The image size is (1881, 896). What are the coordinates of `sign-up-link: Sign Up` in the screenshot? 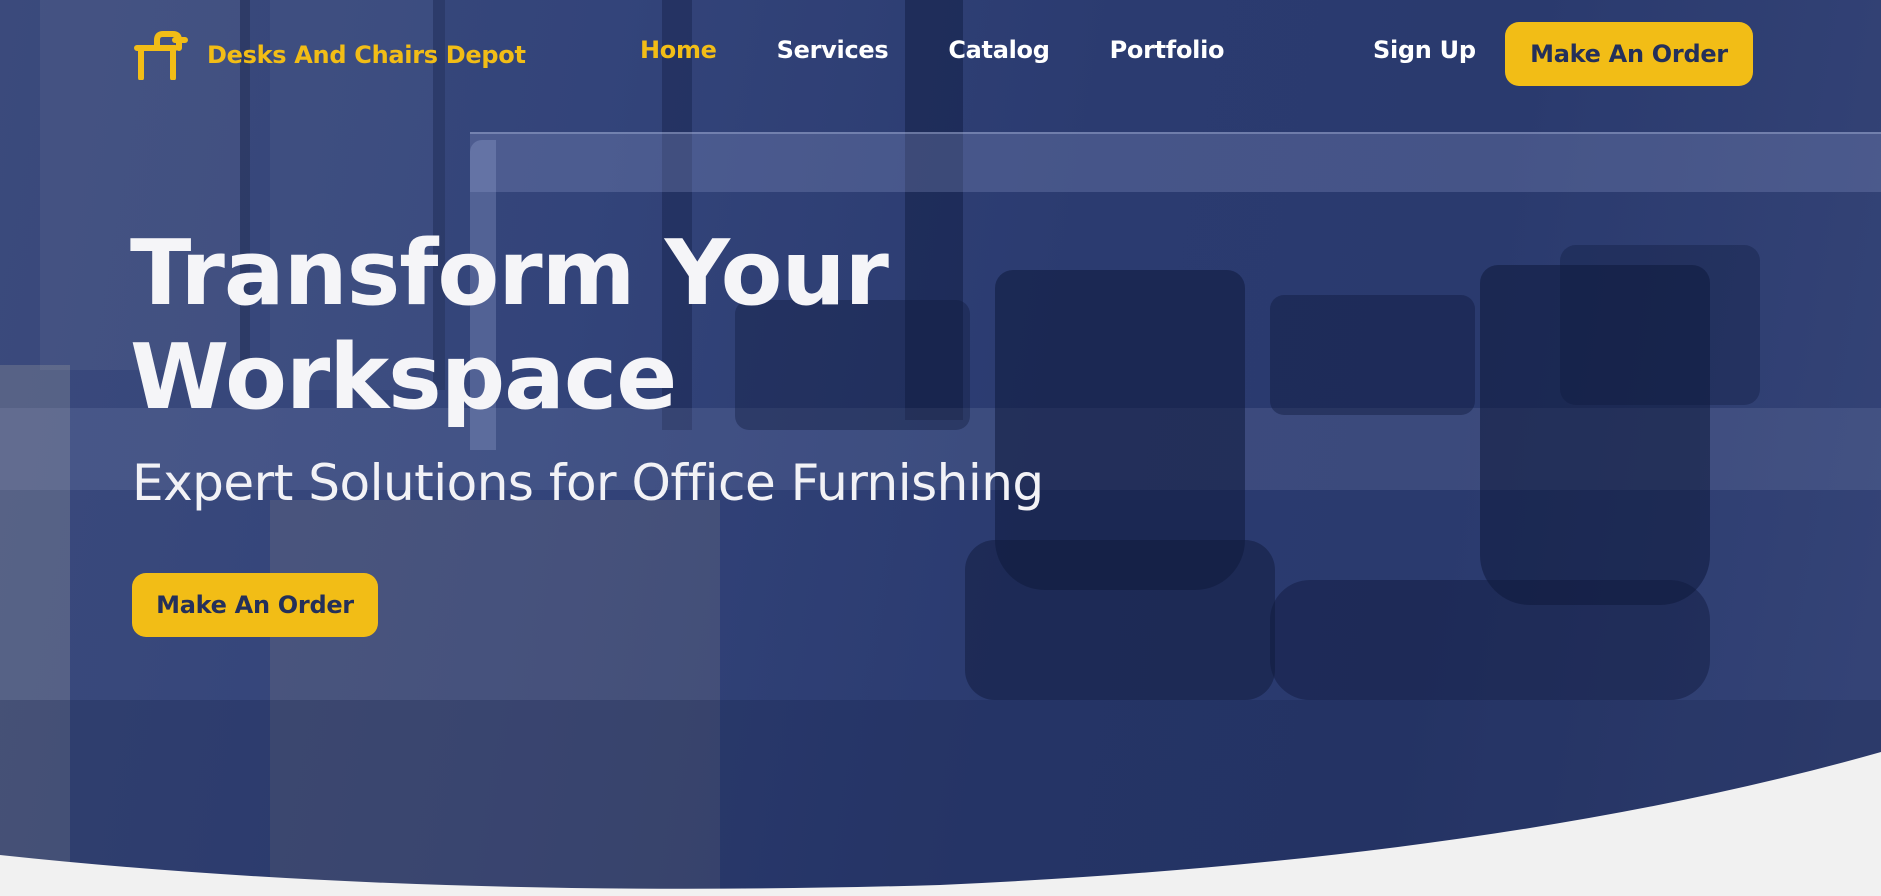 It's located at (1424, 50).